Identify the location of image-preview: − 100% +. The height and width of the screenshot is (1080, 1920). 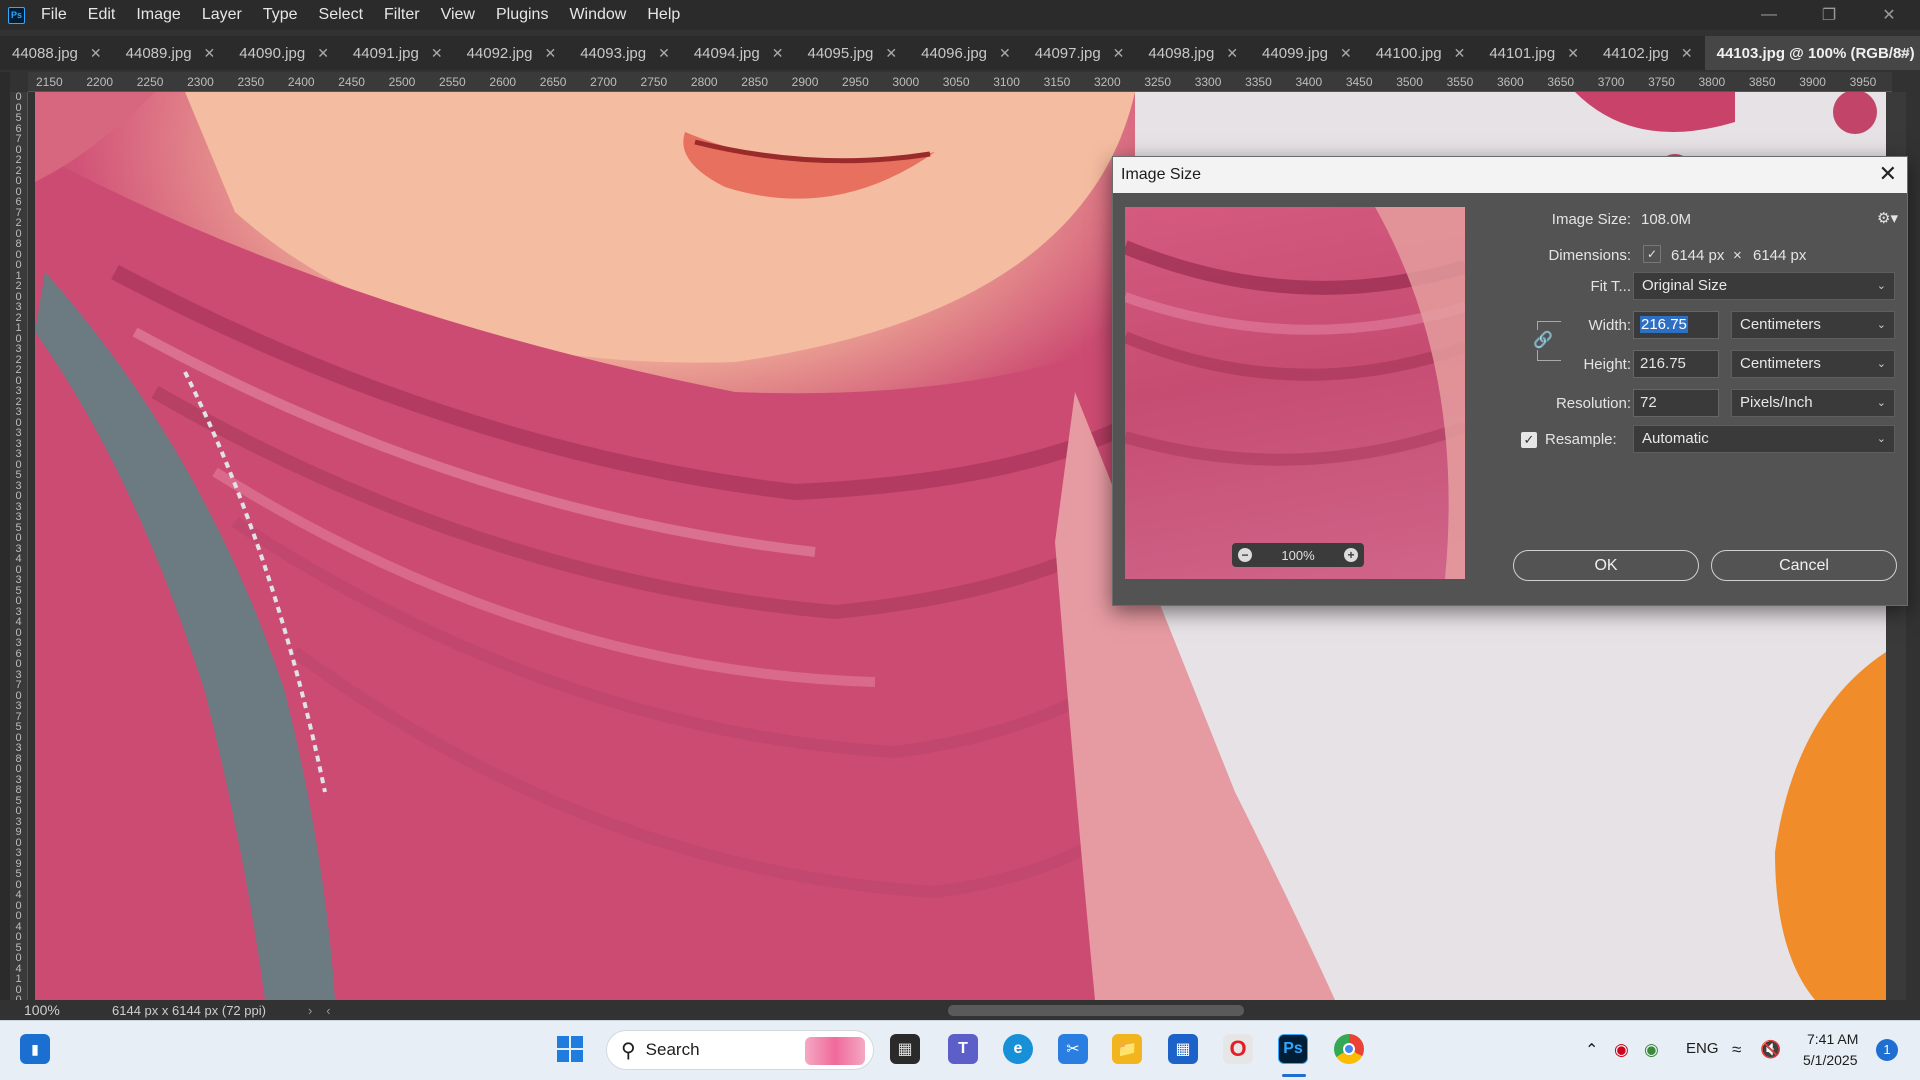
(1295, 393).